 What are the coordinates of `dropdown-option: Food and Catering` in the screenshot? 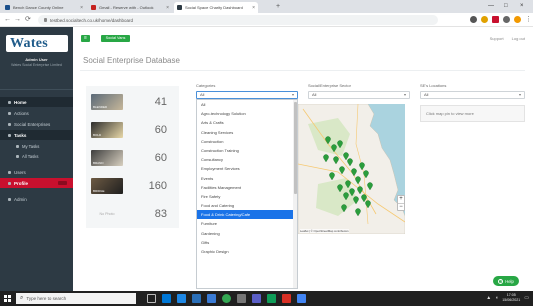 It's located at (247, 205).